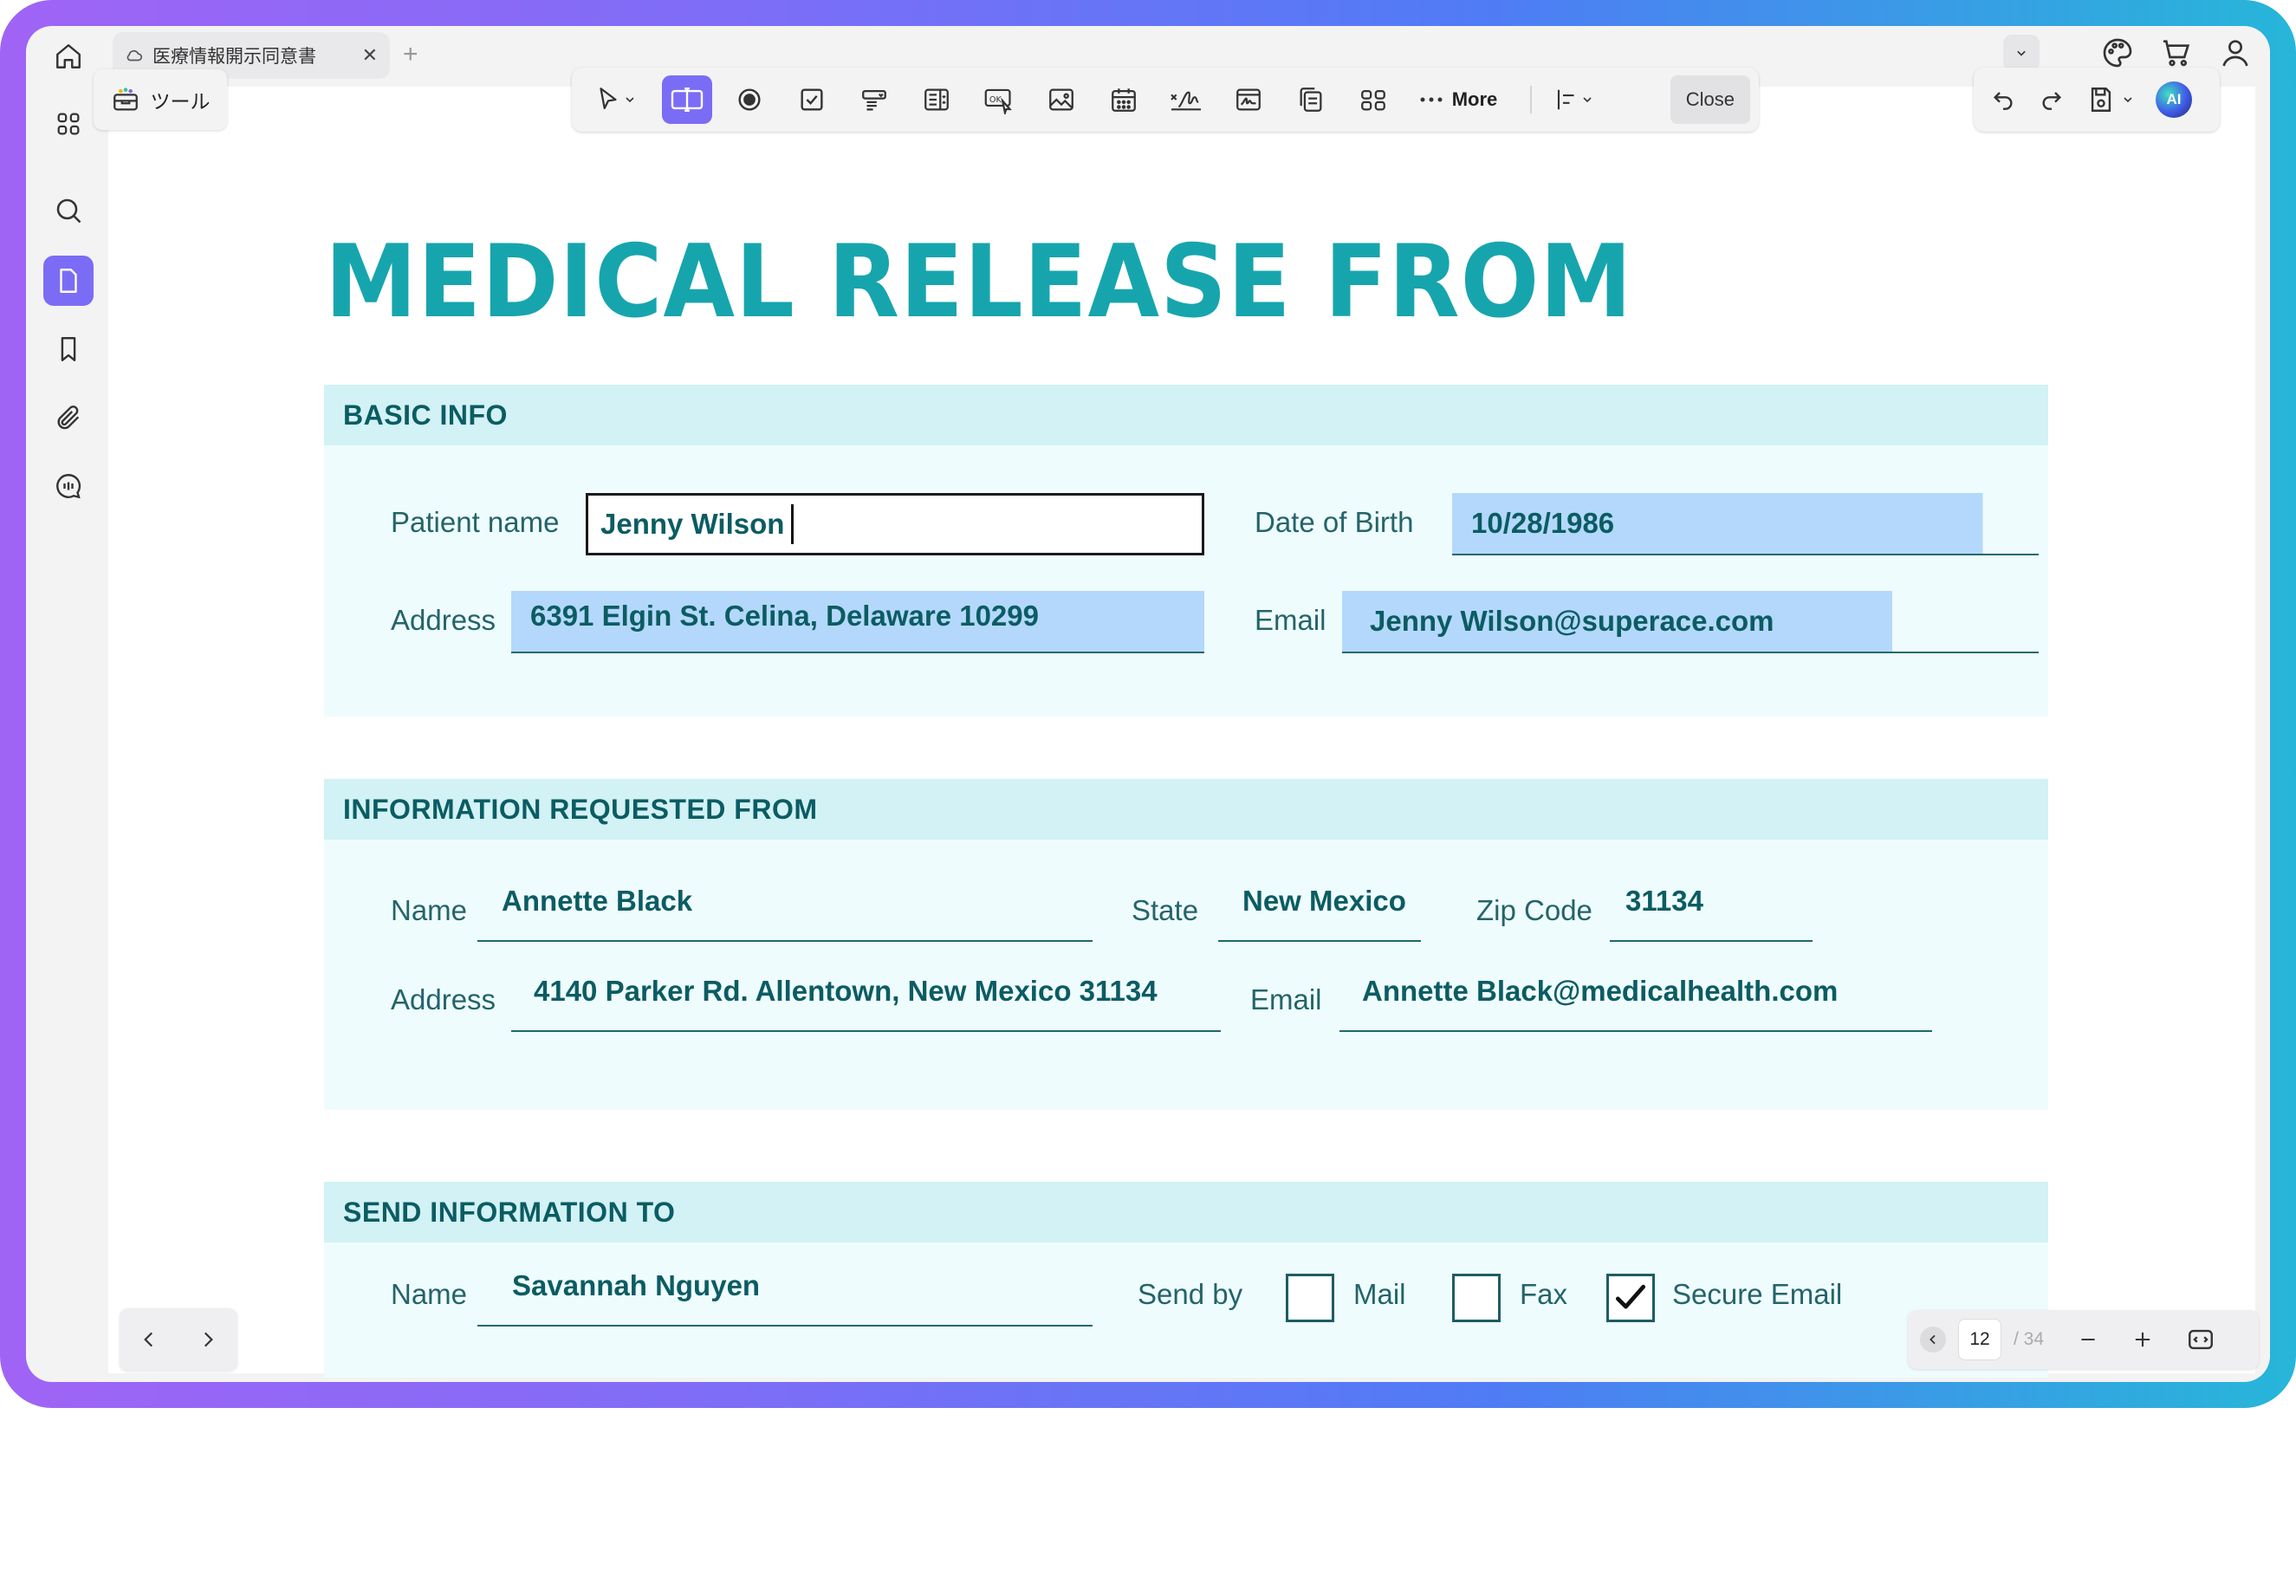 The image size is (2296, 1596). I want to click on collapse-button, so click(1933, 1340).